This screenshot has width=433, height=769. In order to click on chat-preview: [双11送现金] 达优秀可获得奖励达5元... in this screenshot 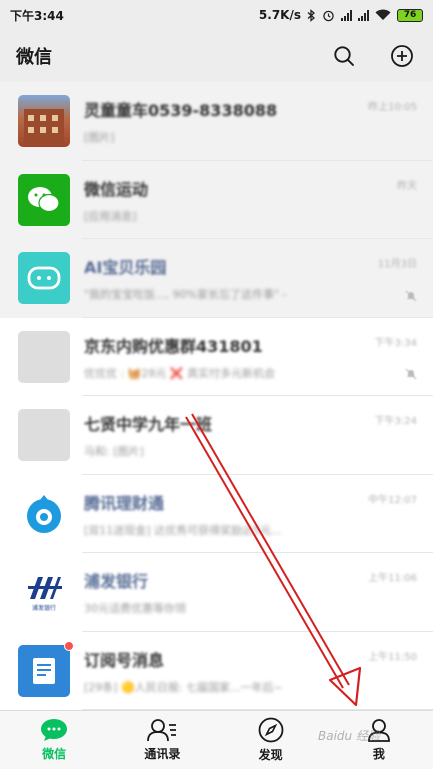, I will do `click(183, 530)`.